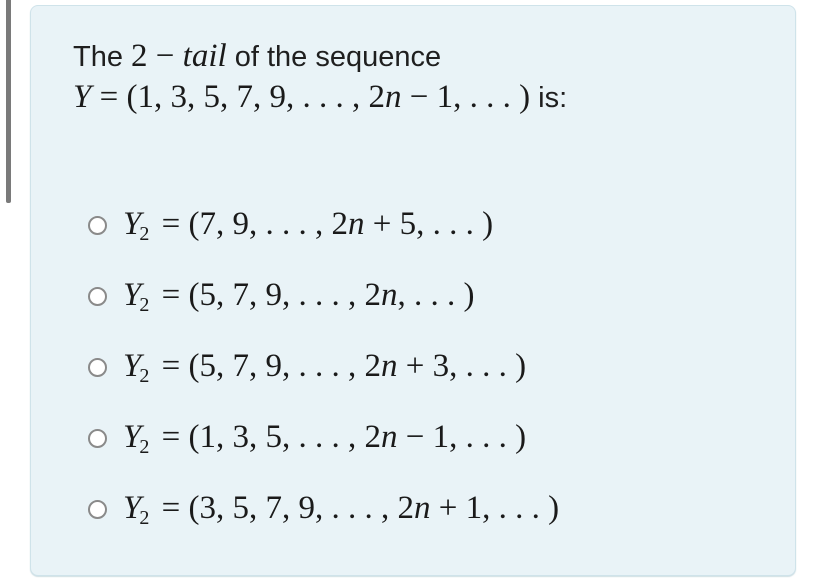  I want to click on sequence-definition-end: − 1, . . . ), so click(466, 97).